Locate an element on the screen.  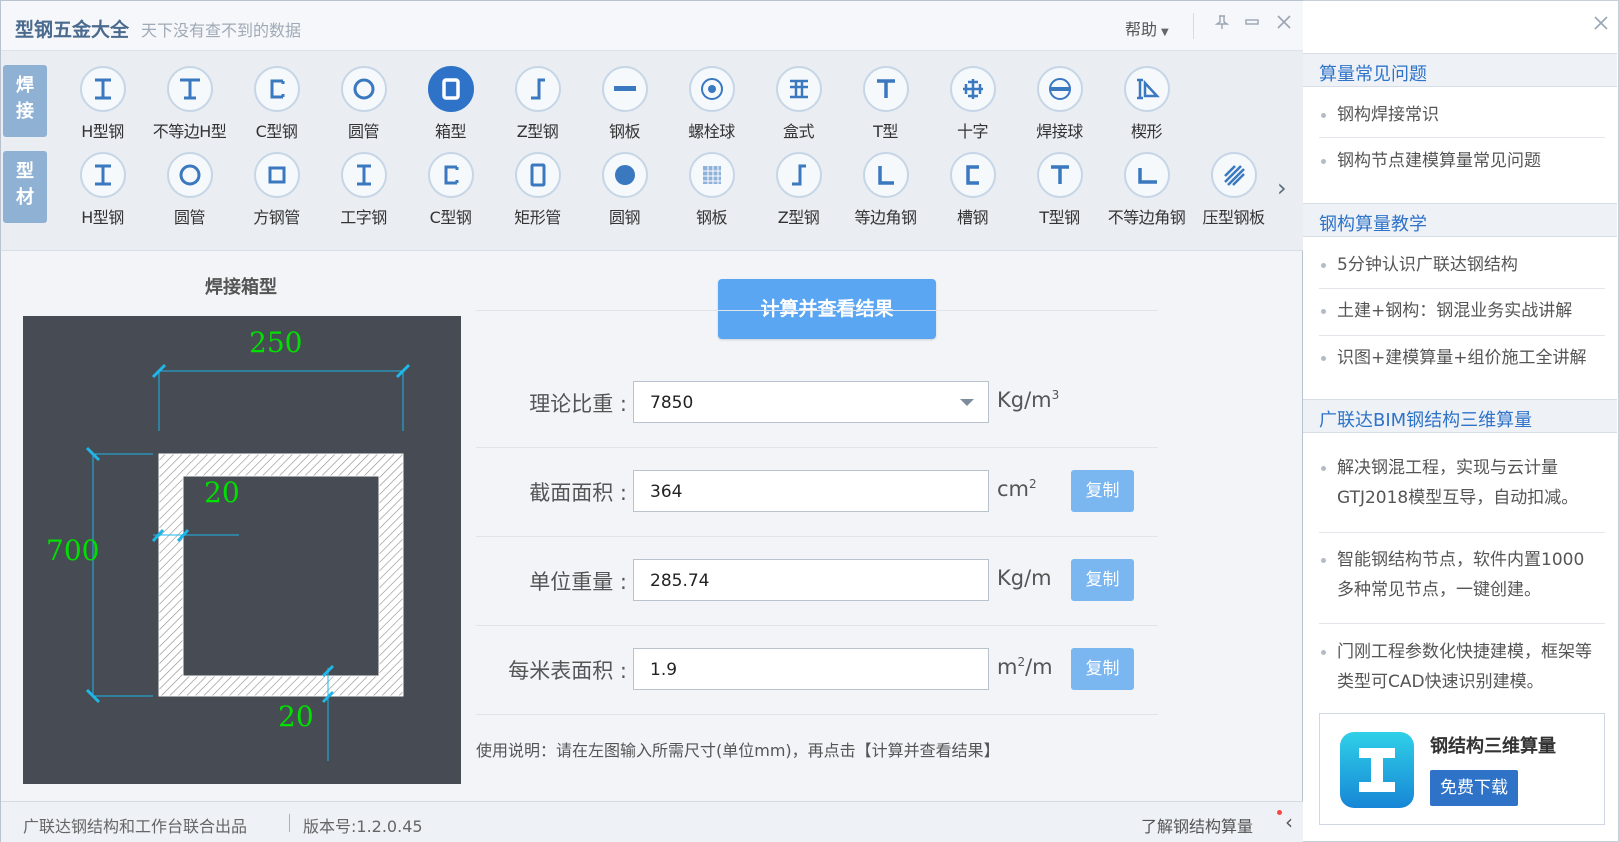
unit-label: Kg/m is located at coordinates (1024, 578).